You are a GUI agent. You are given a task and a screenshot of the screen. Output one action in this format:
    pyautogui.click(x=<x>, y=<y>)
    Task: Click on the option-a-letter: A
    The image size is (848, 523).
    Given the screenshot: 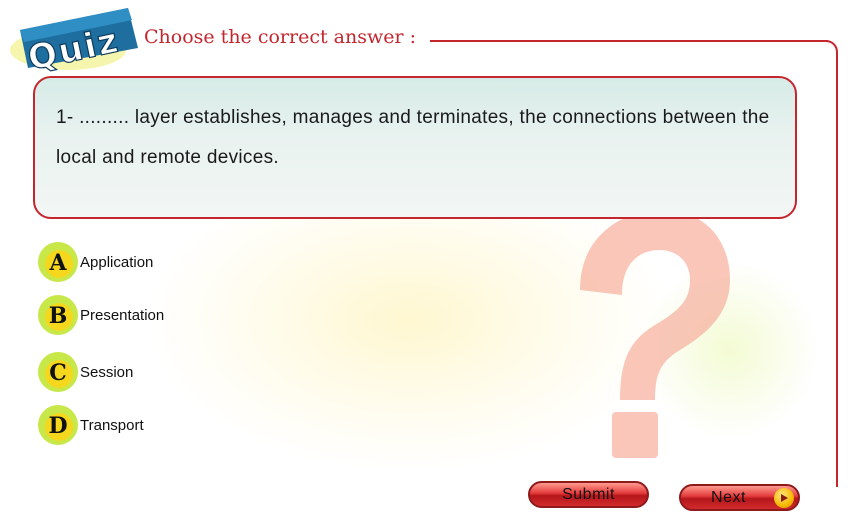 What is the action you would take?
    pyautogui.click(x=58, y=263)
    